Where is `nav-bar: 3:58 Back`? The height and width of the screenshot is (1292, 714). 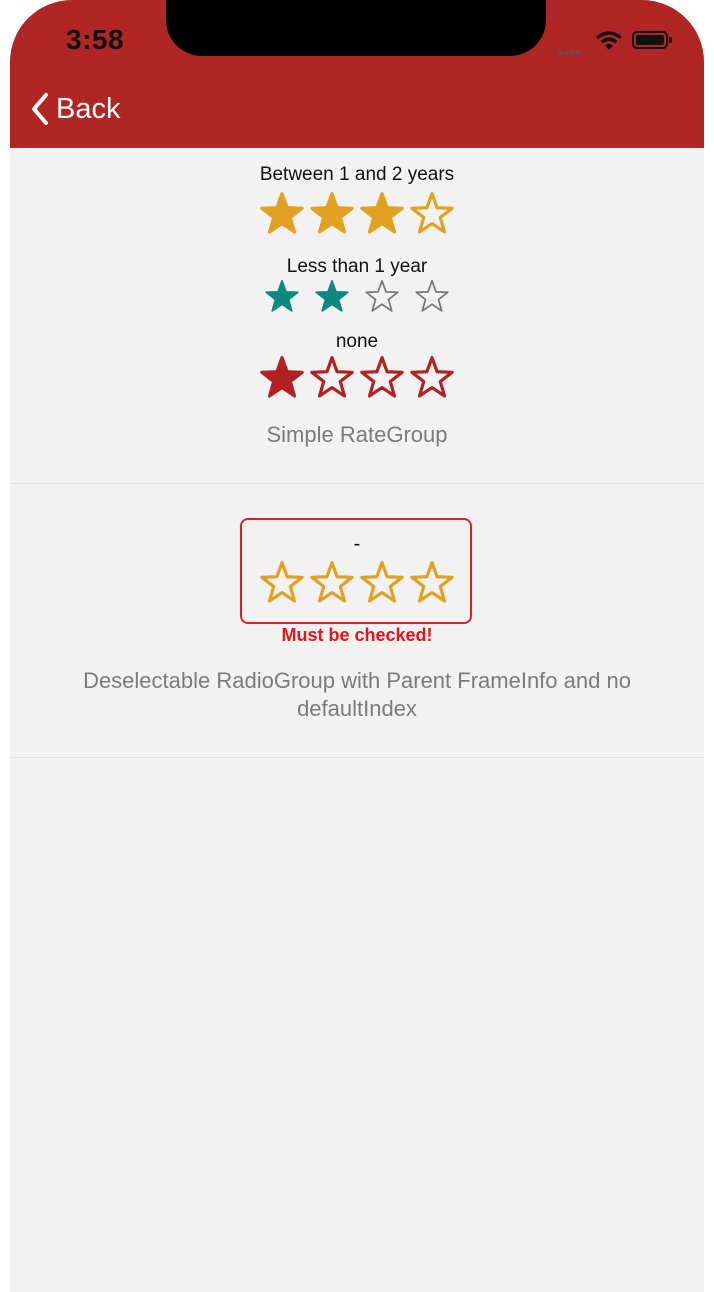
nav-bar: 3:58 Back is located at coordinates (357, 74).